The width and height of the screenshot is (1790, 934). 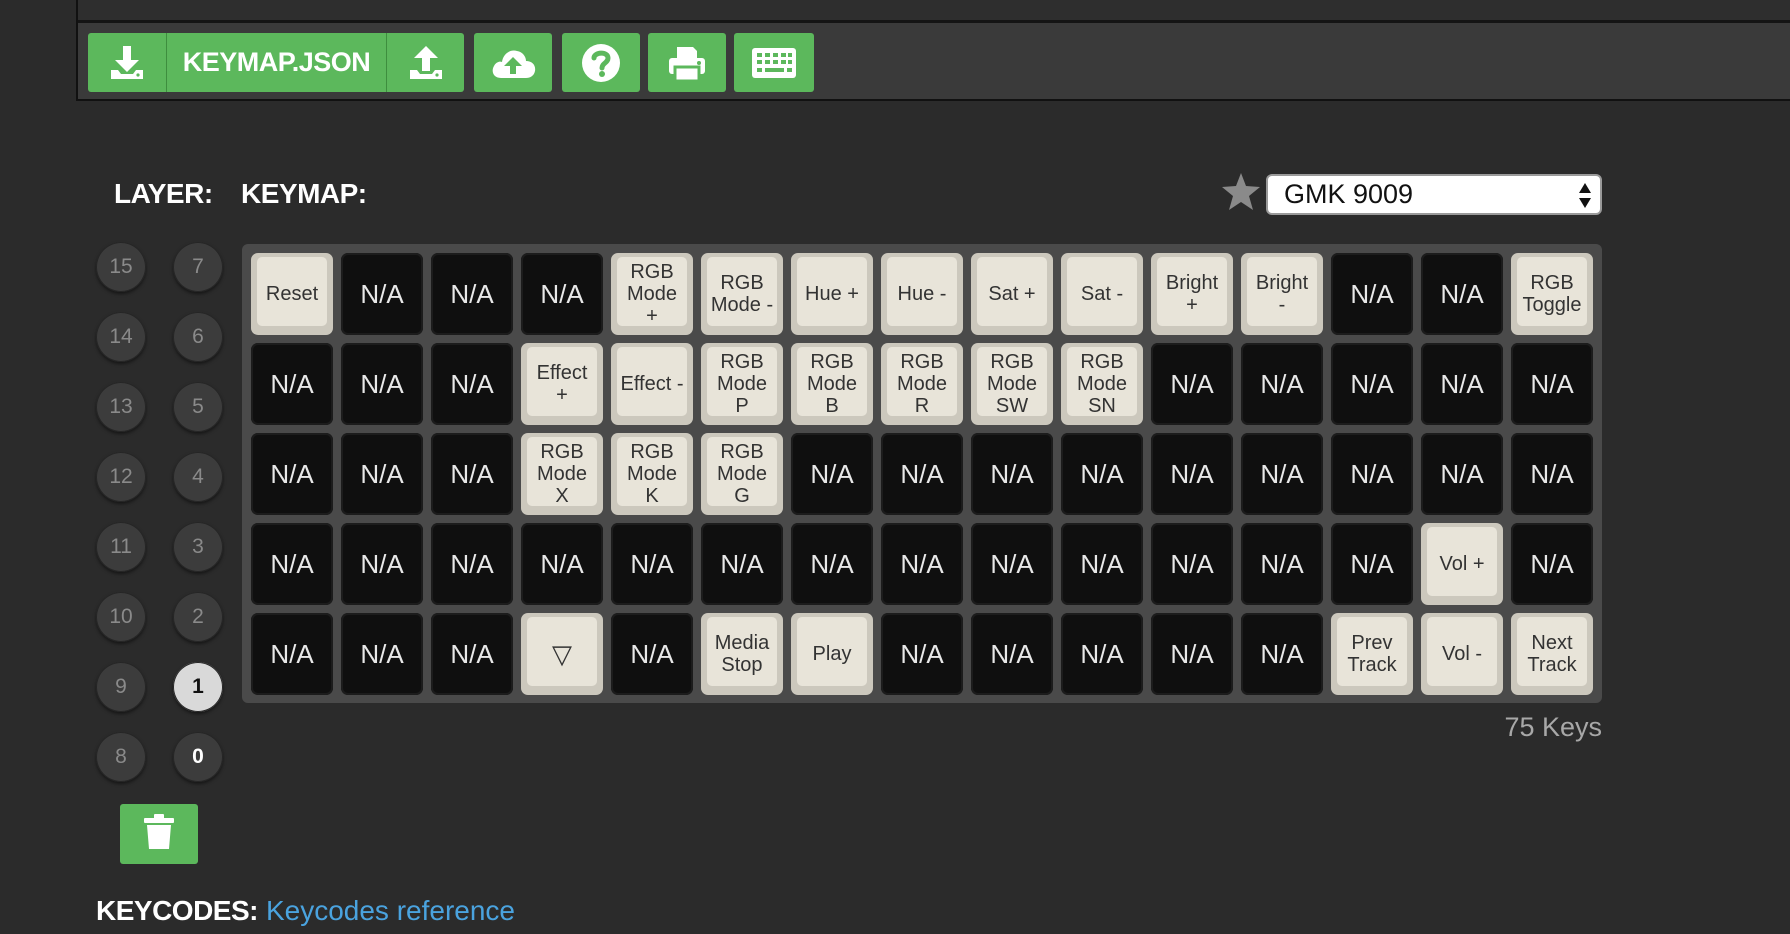 I want to click on key-r4-c11: N/A, so click(x=1282, y=654).